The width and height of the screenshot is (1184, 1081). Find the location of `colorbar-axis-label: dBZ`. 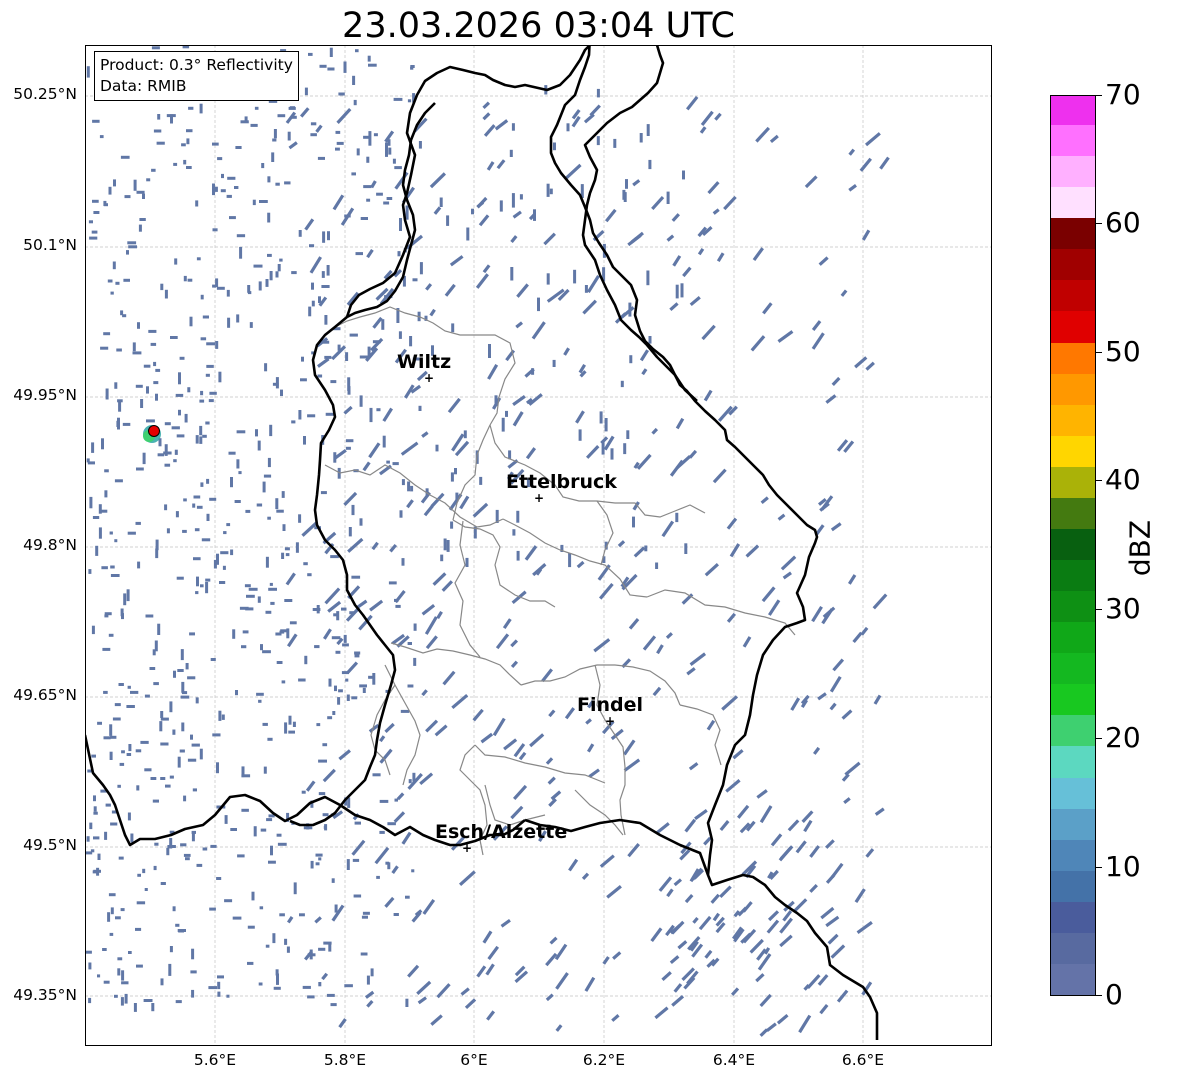

colorbar-axis-label: dBZ is located at coordinates (1140, 548).